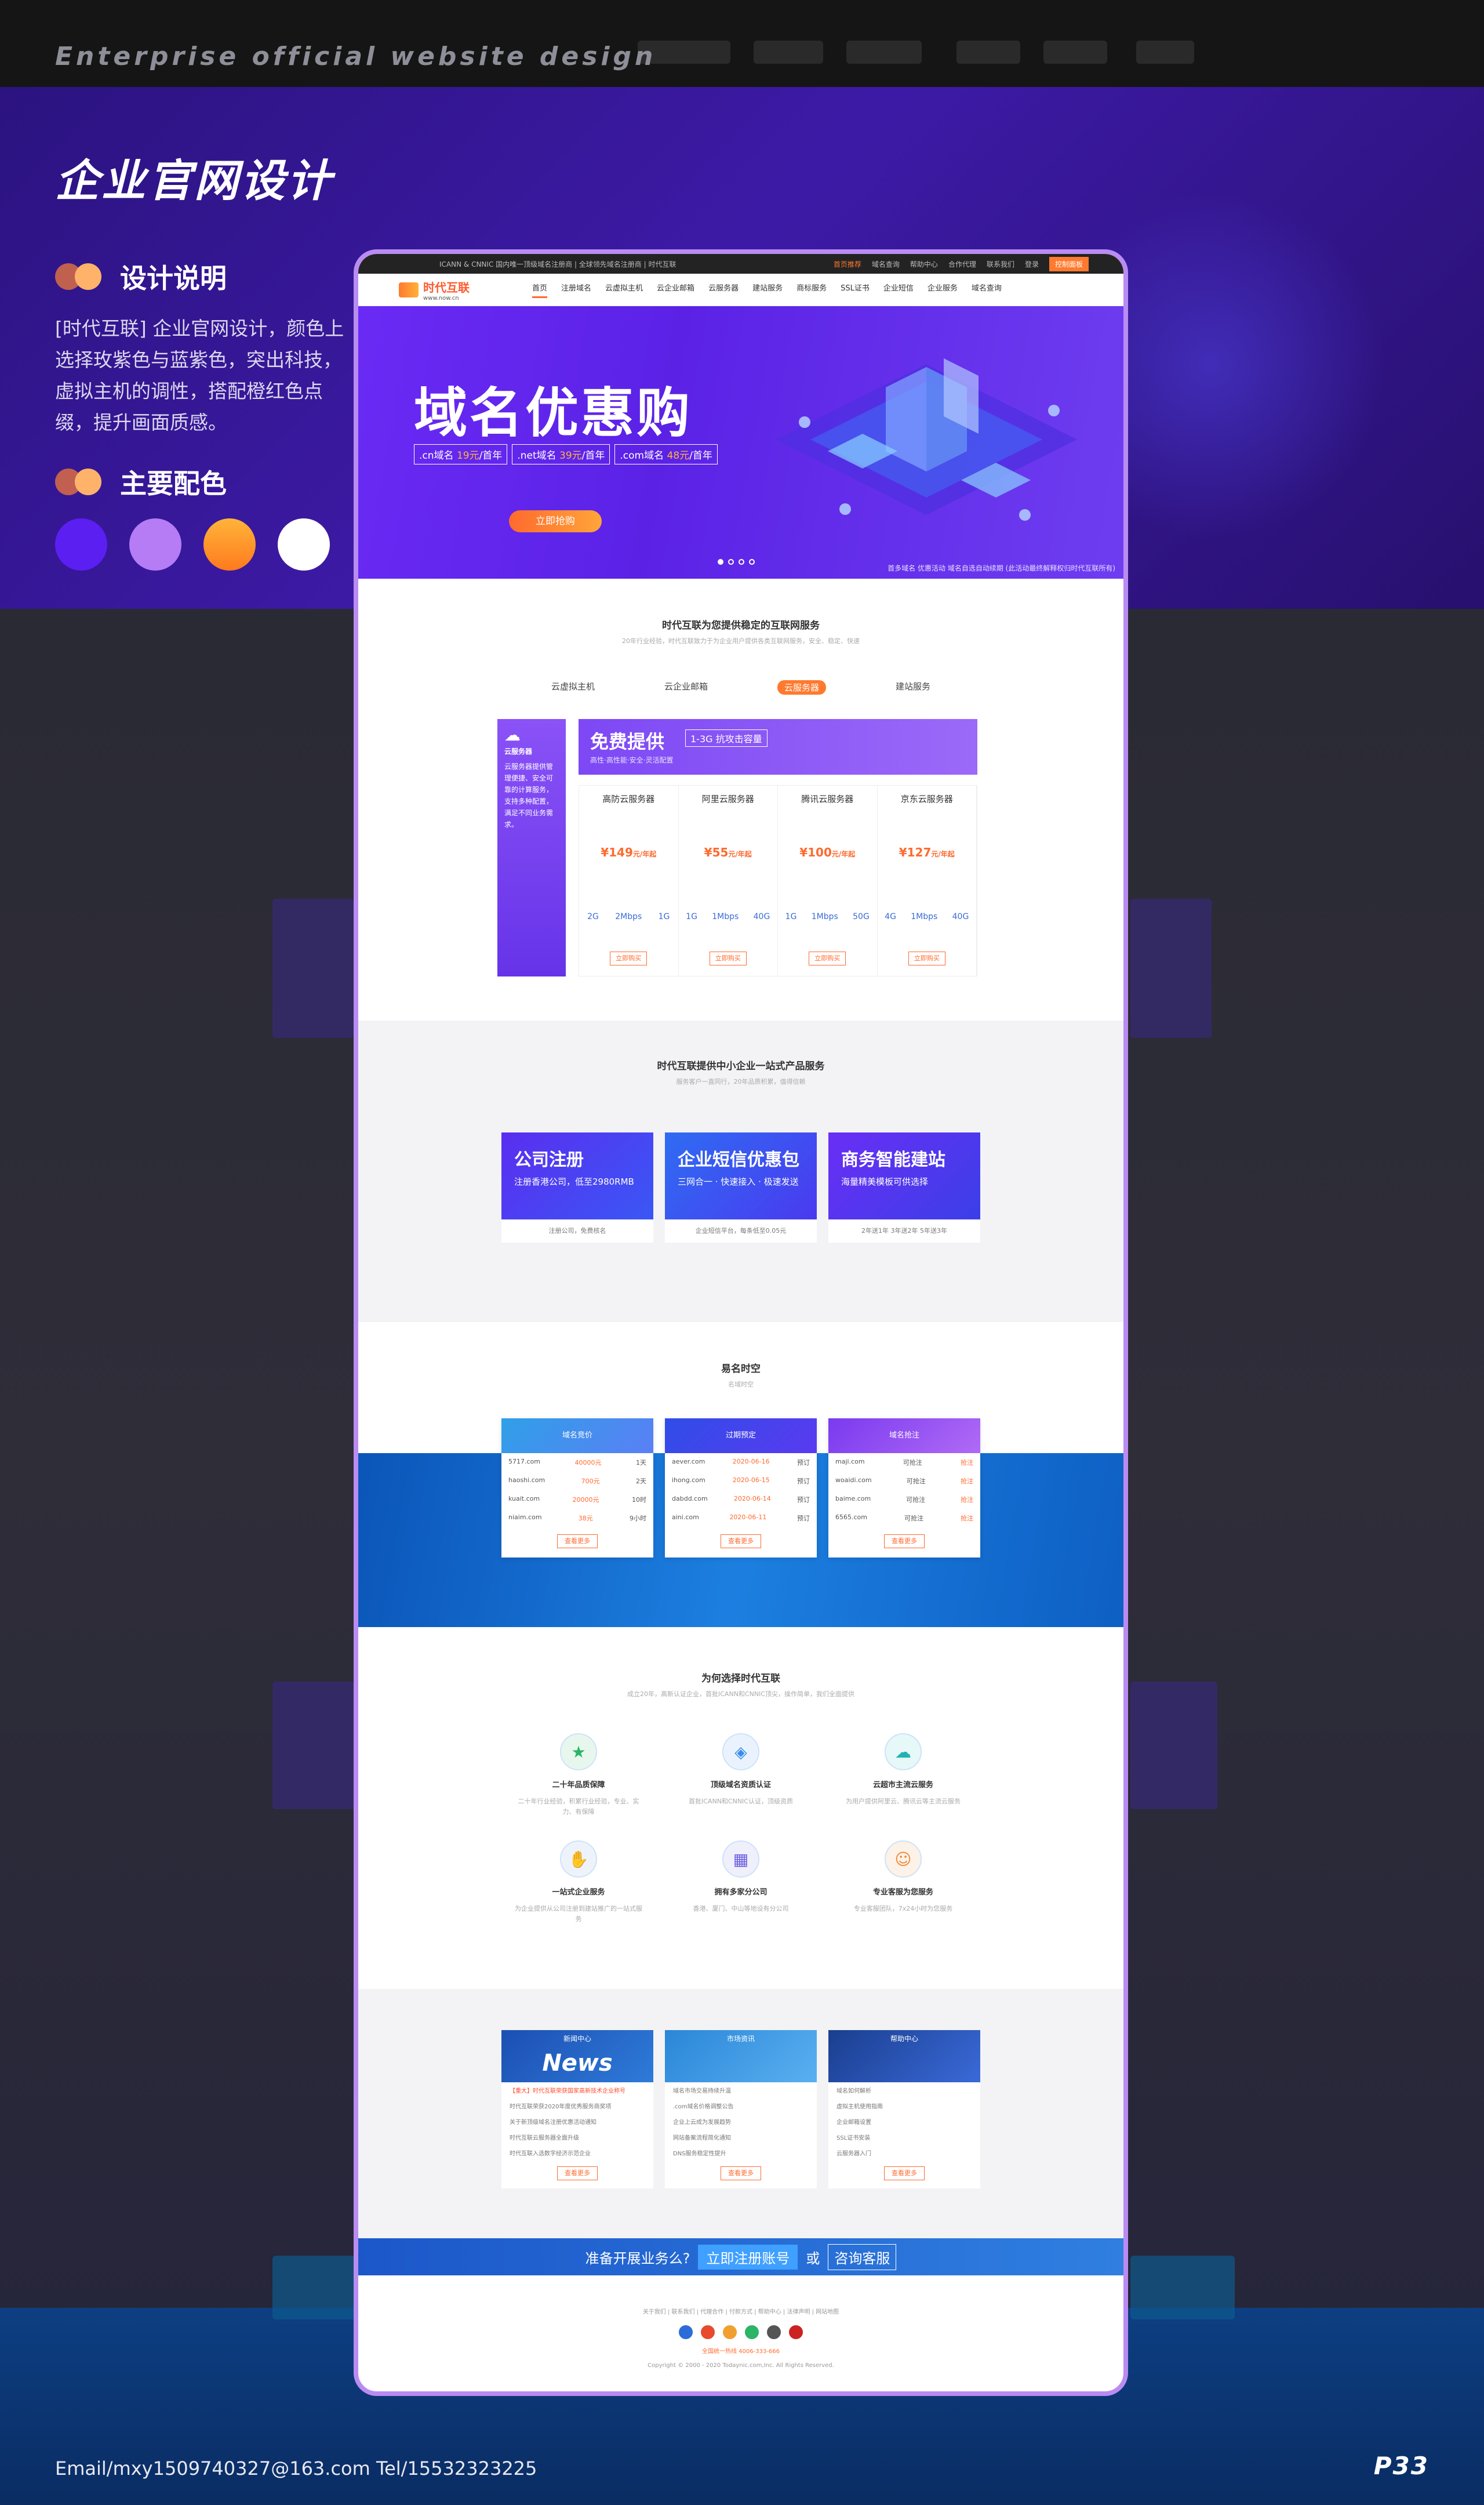  What do you see at coordinates (724, 290) in the screenshot?
I see `nav-item: 云服务器` at bounding box center [724, 290].